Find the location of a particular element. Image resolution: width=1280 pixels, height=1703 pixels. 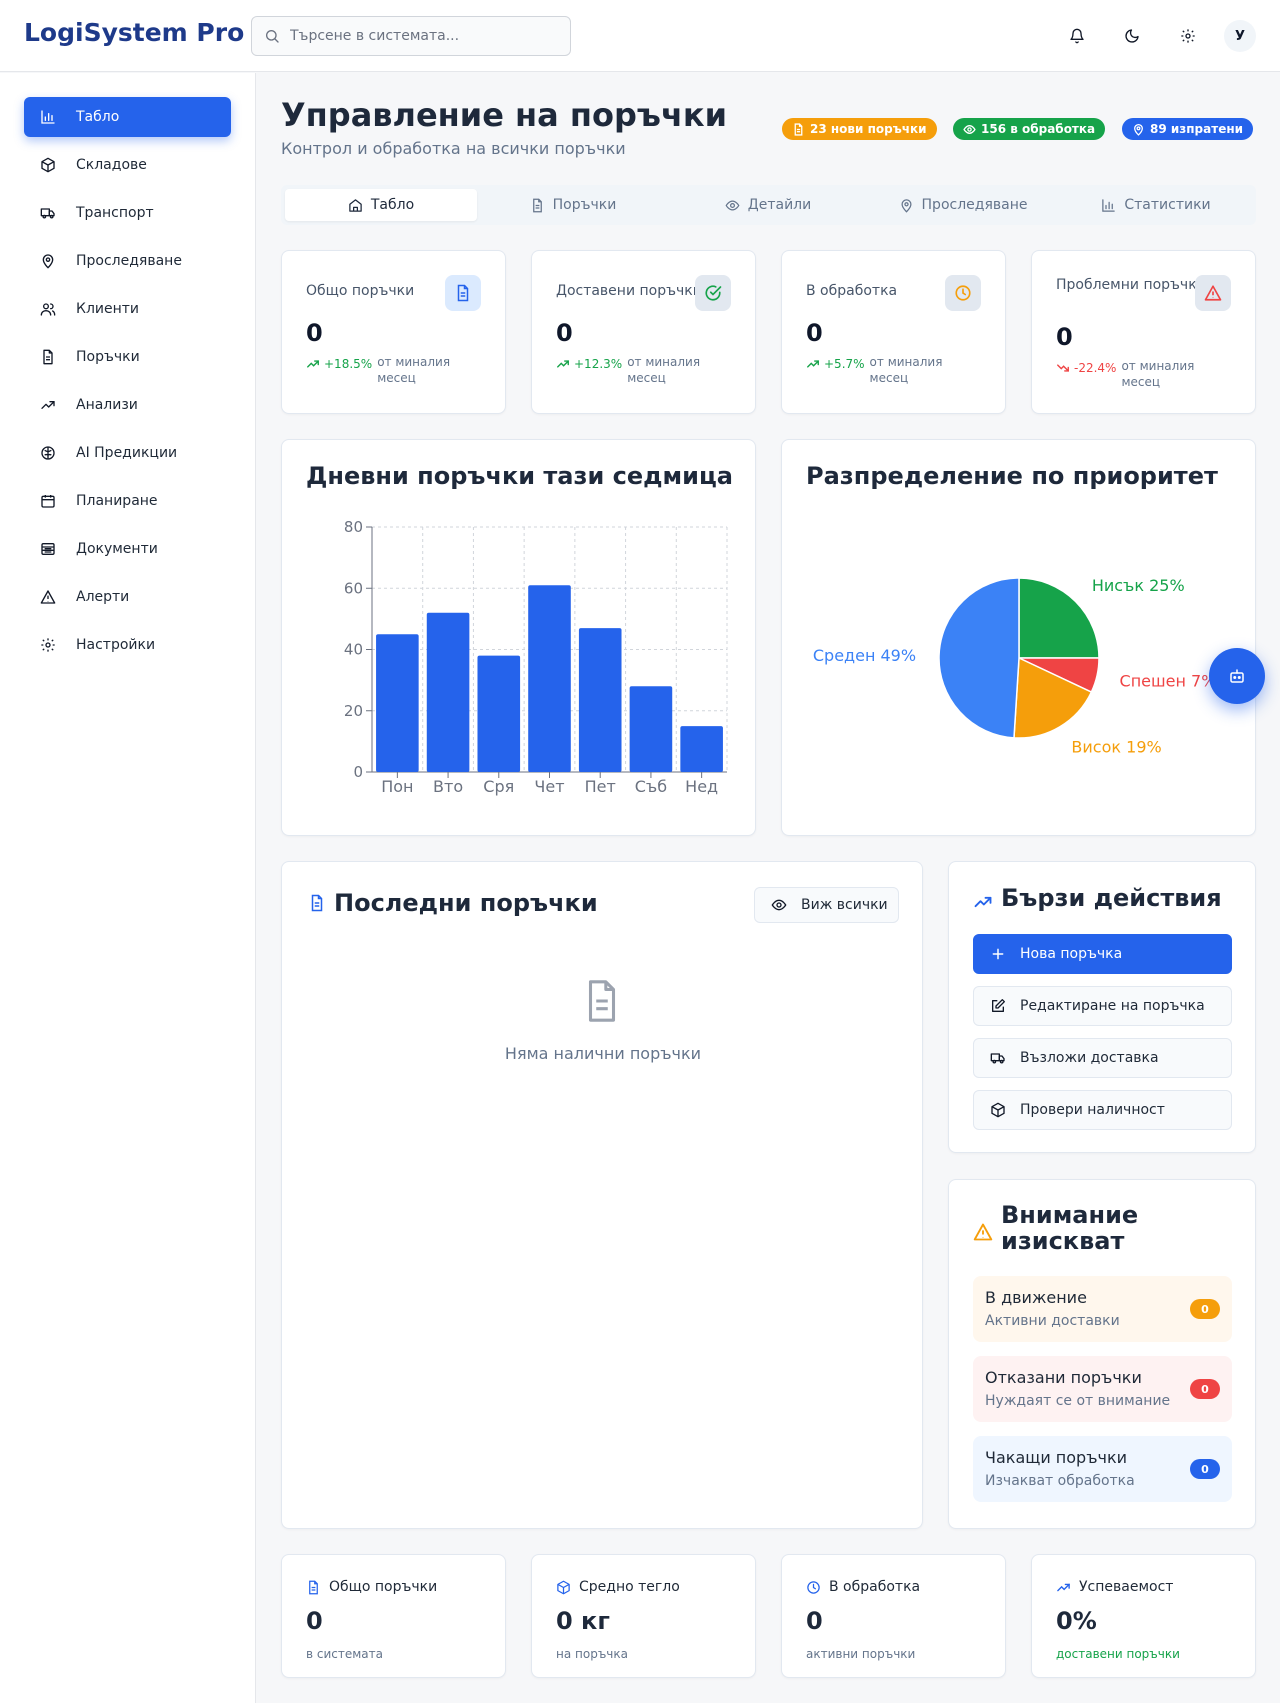

home-icon is located at coordinates (355, 205).